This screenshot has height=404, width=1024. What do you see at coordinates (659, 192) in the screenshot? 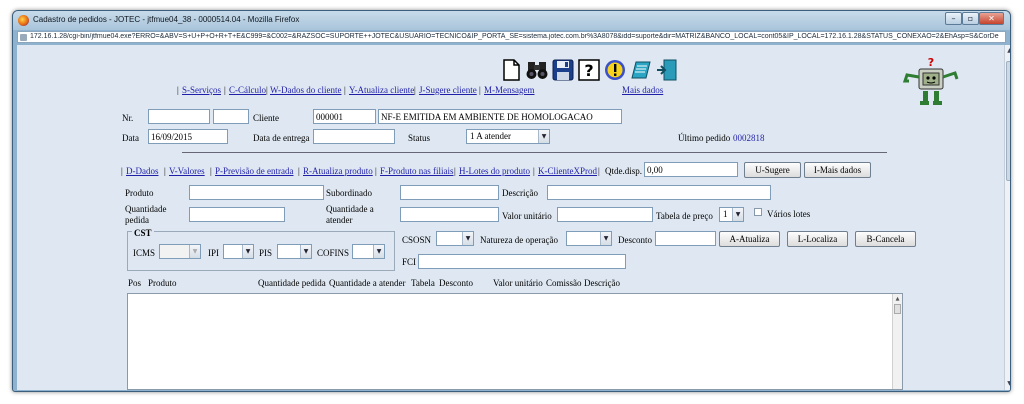
I see `descricao-field` at bounding box center [659, 192].